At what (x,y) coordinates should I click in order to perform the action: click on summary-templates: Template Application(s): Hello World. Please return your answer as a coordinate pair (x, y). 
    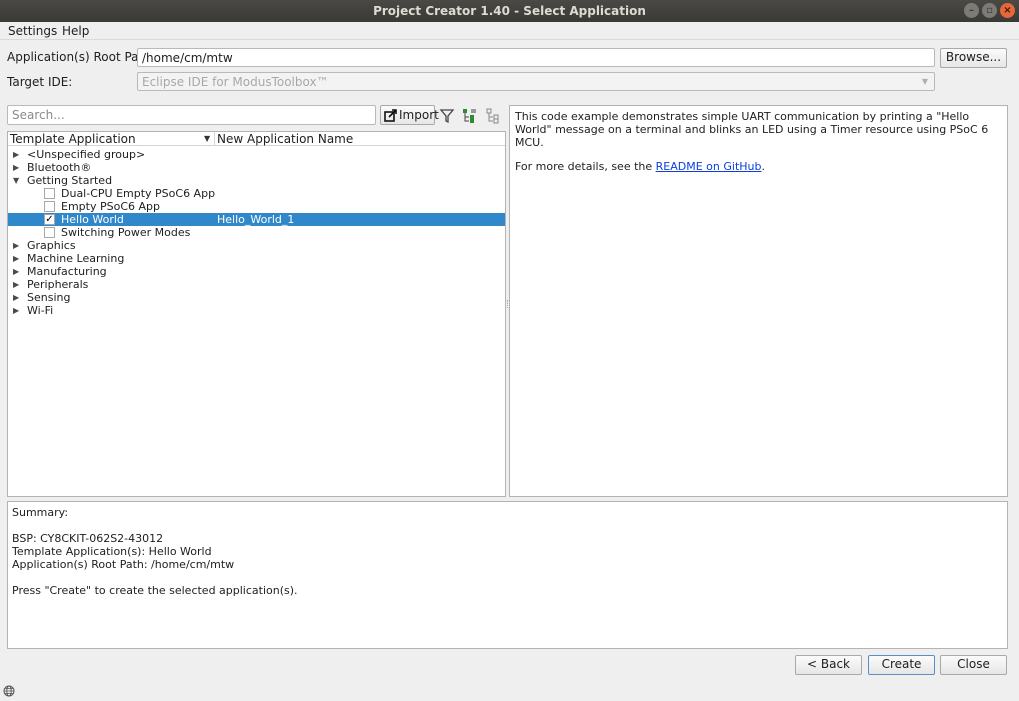
    Looking at the image, I should click on (112, 551).